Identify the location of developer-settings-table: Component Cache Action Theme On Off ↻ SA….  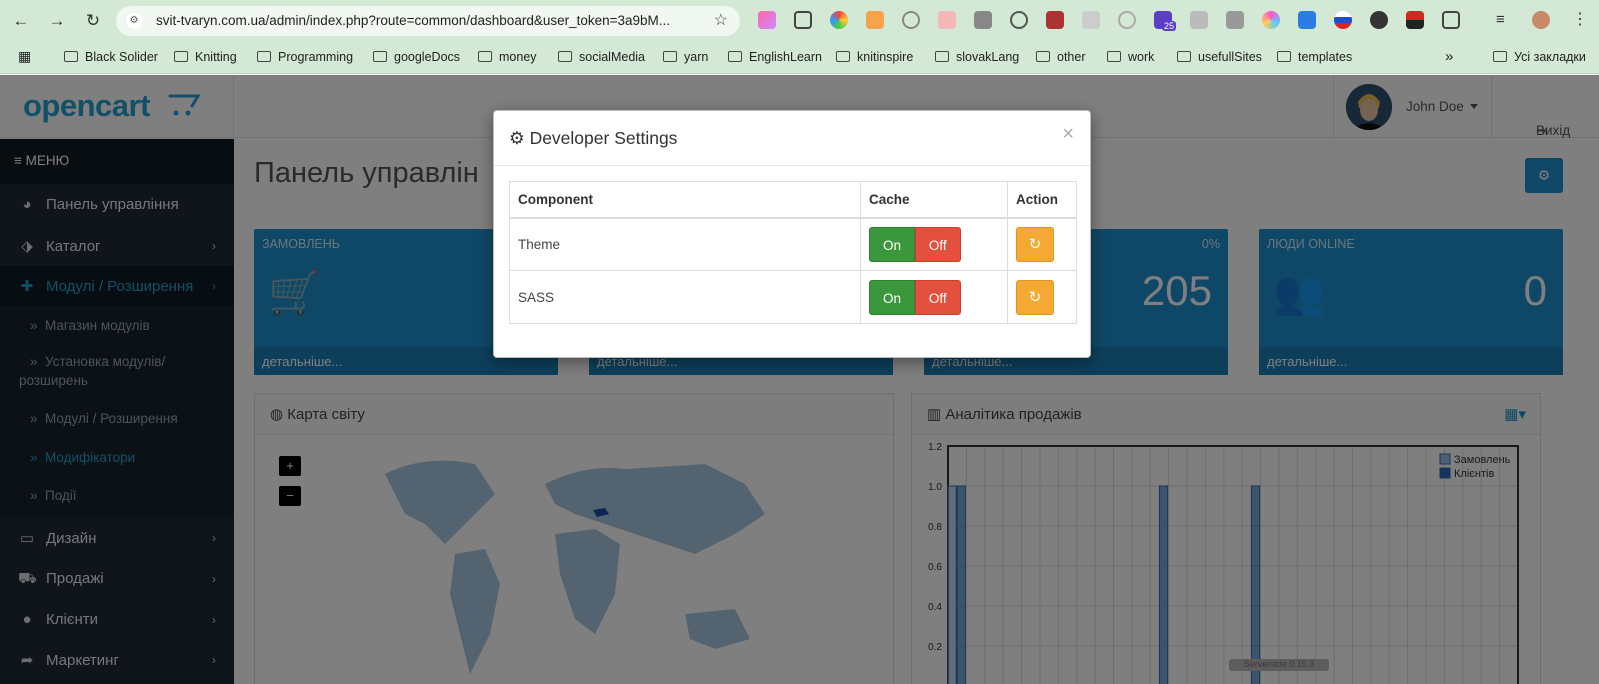
(793, 252).